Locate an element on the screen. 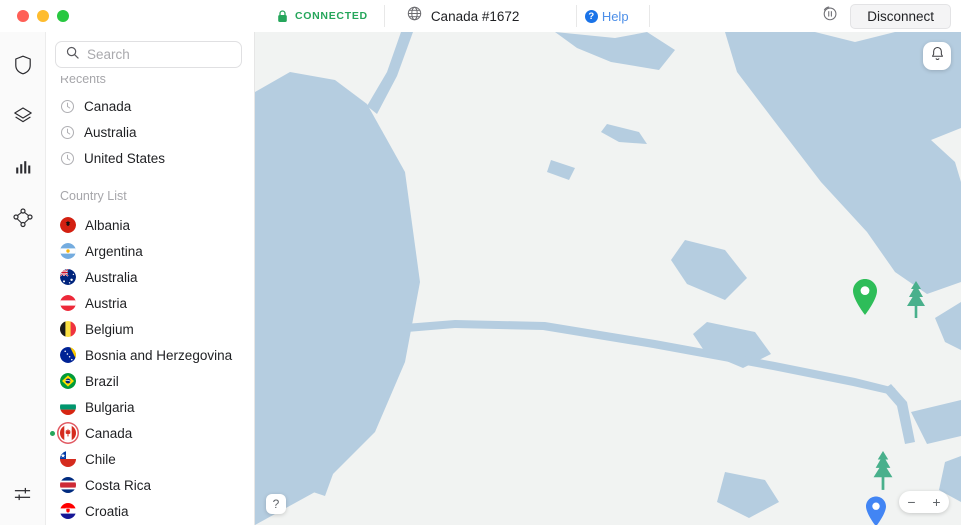 The image size is (961, 525). country-label: Albania is located at coordinates (108, 225).